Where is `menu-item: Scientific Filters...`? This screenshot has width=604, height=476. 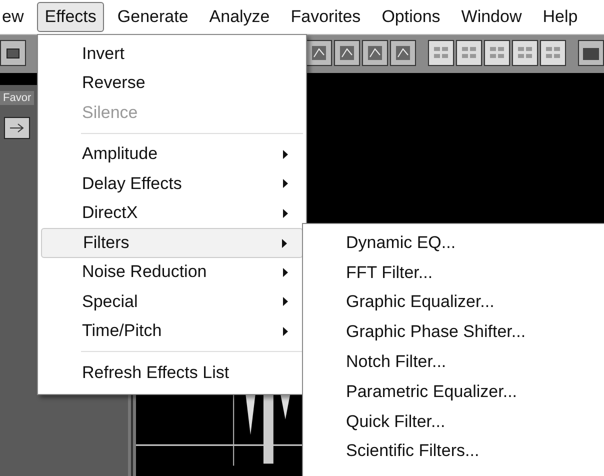 menu-item: Scientific Filters... is located at coordinates (475, 451).